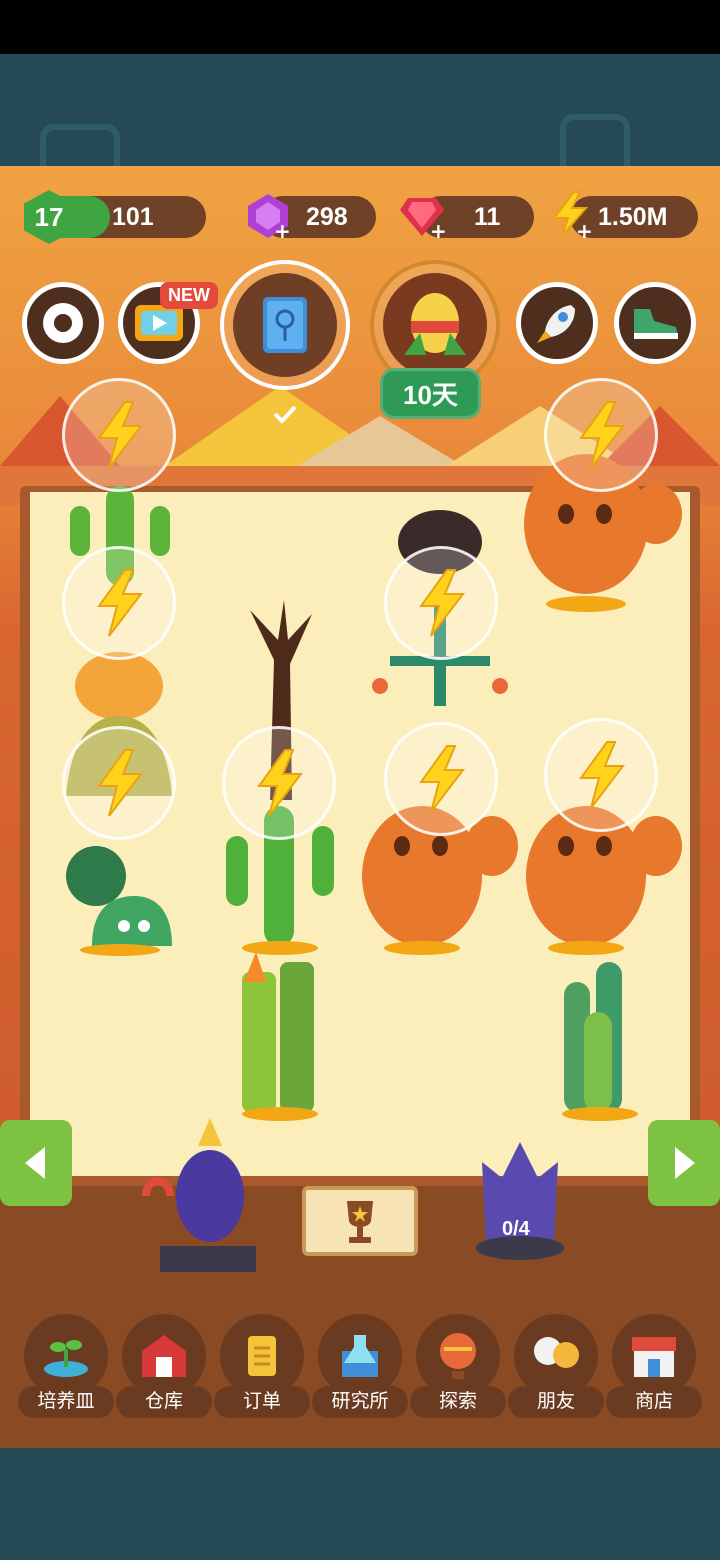 The image size is (720, 1560). What do you see at coordinates (458, 1356) in the screenshot?
I see `balloon-icon` at bounding box center [458, 1356].